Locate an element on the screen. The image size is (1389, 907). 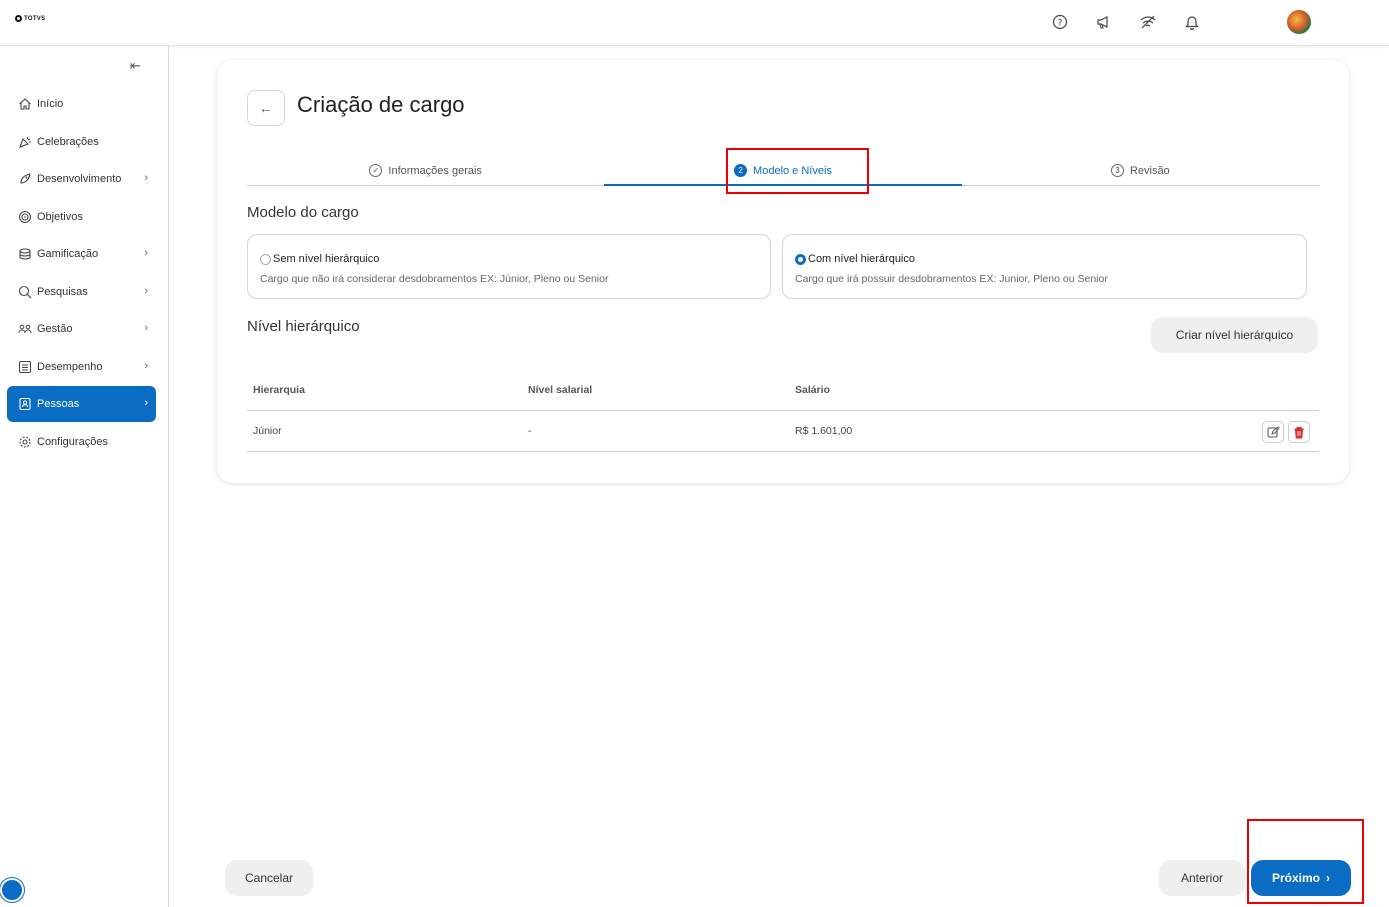
help-icon: ? is located at coordinates (1060, 22).